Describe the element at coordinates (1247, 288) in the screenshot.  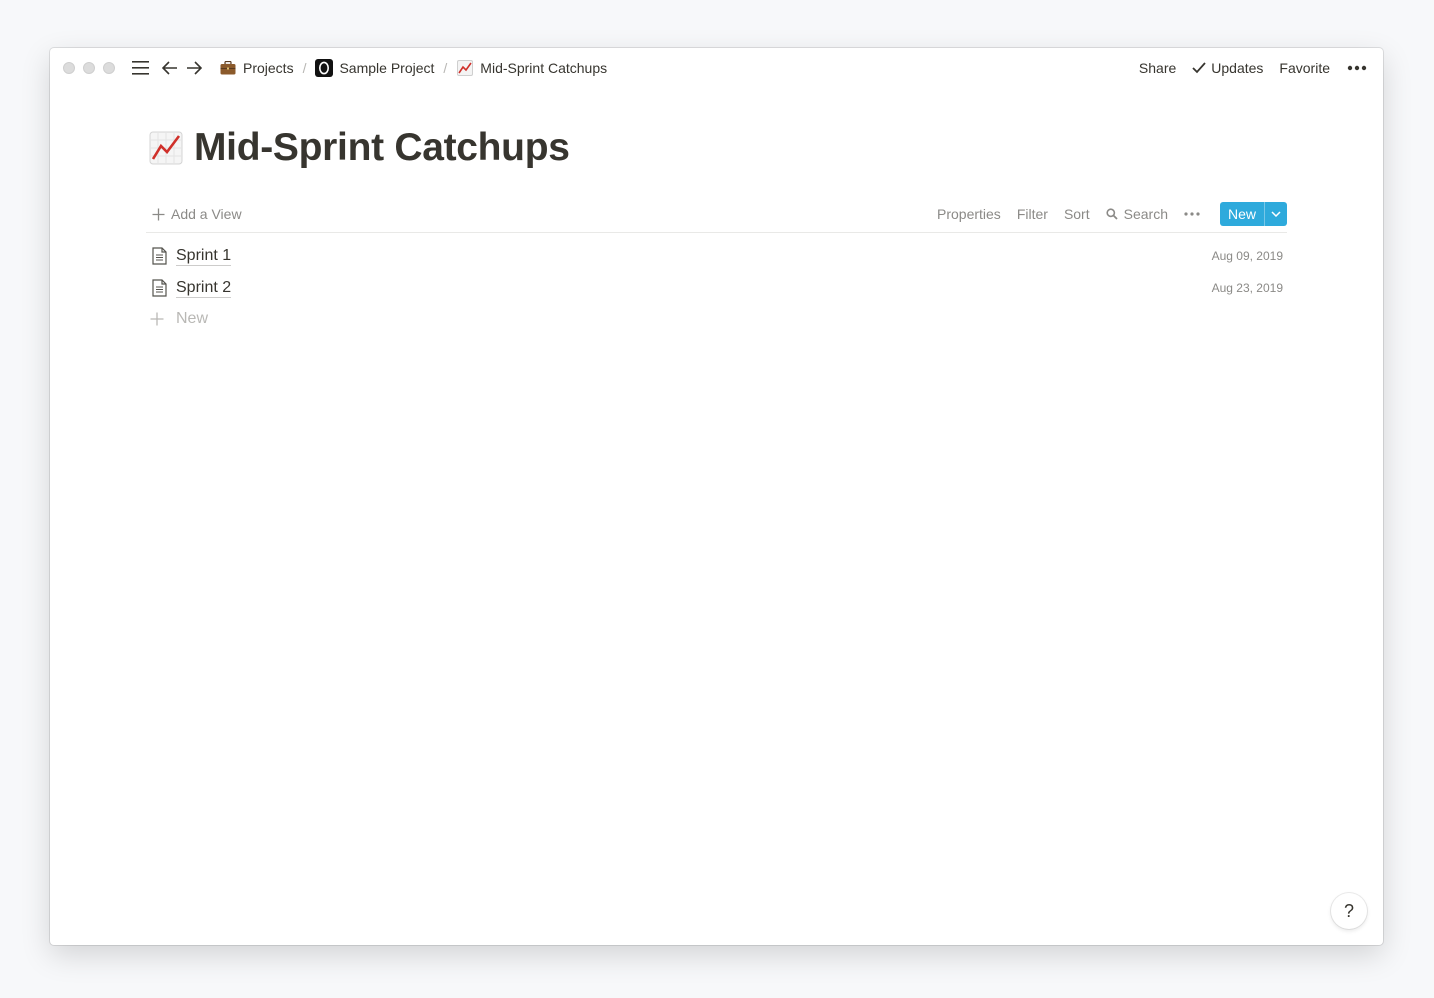
I see `list-item-date: Aug 23, 2019` at that location.